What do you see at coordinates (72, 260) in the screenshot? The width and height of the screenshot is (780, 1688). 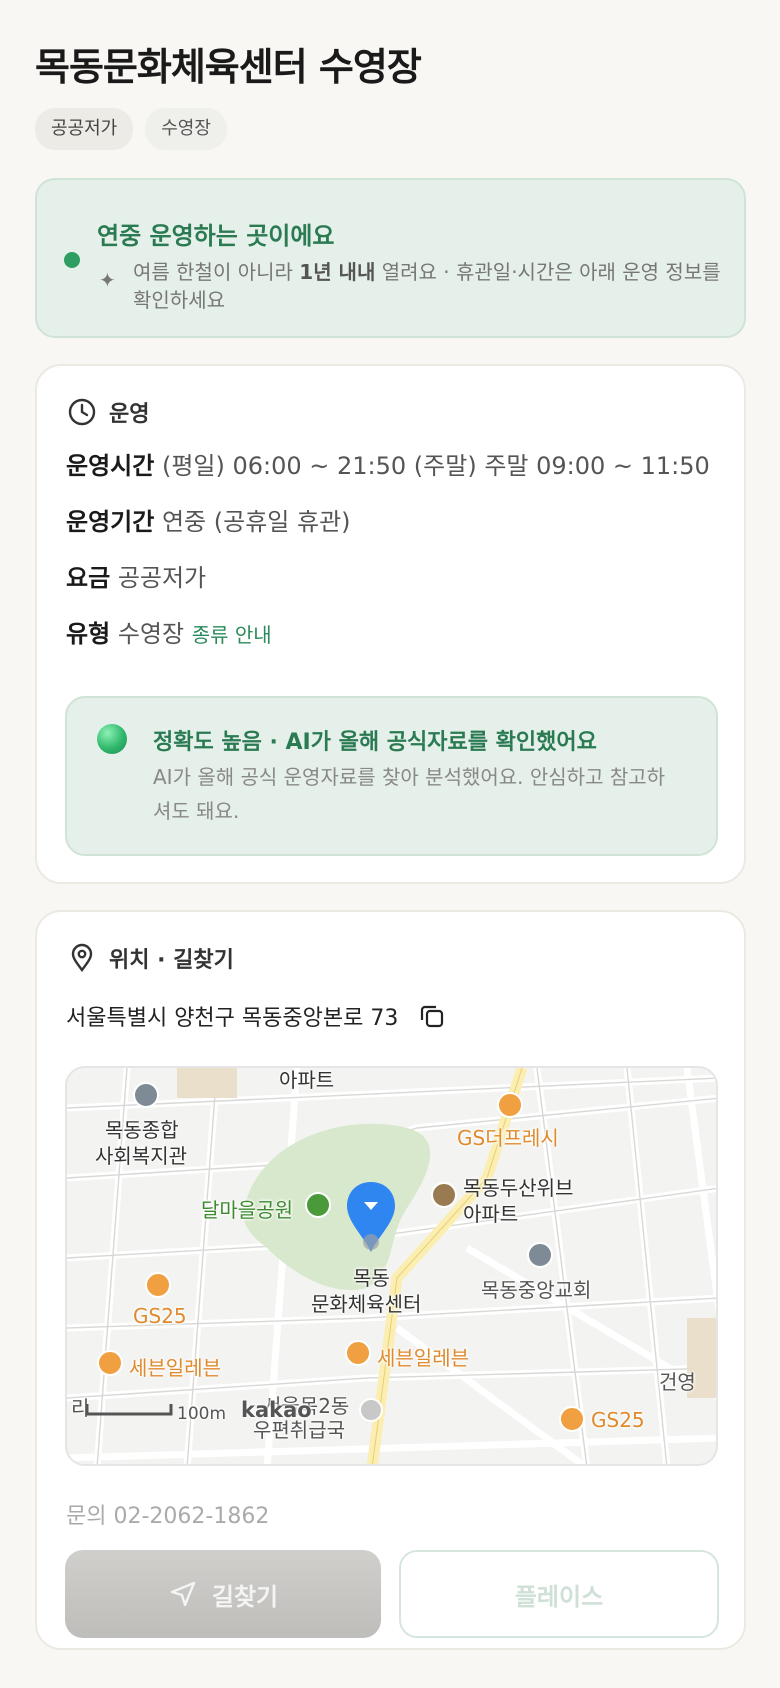 I see `status-dot-icon` at bounding box center [72, 260].